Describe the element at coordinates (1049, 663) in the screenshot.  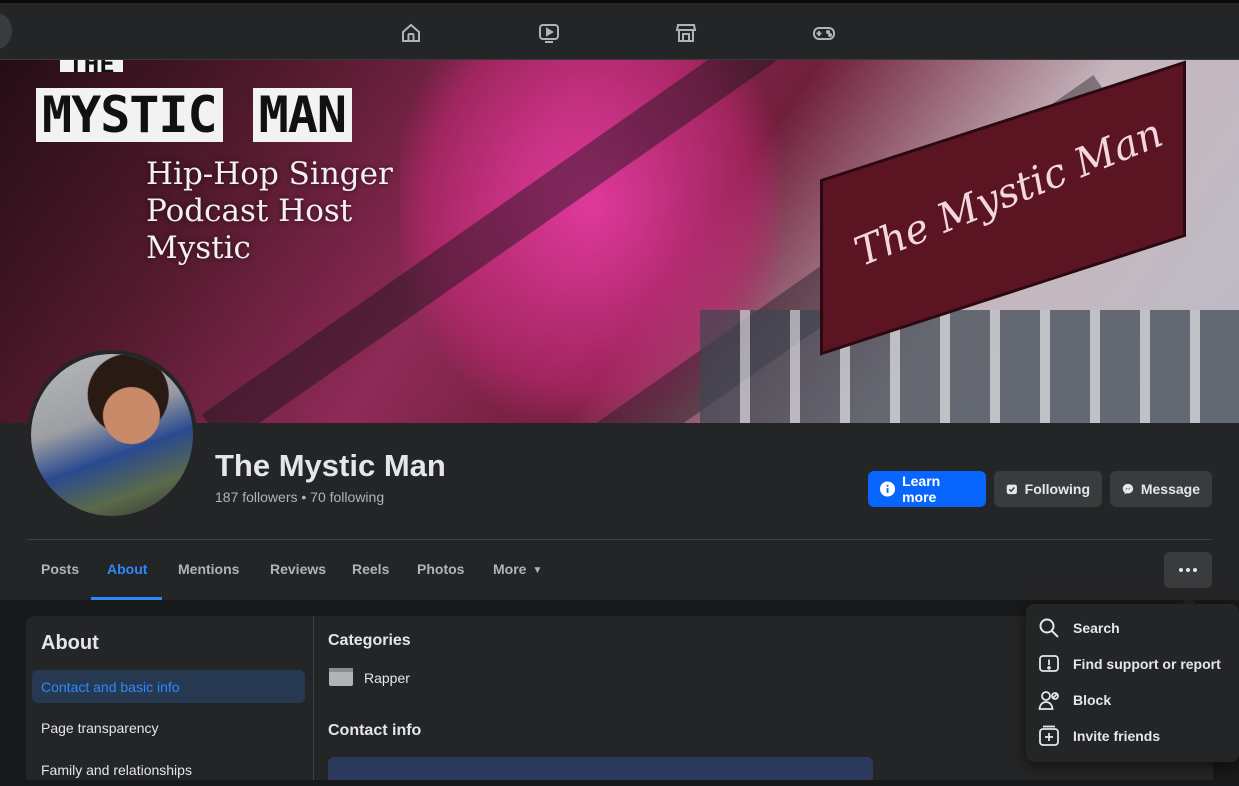
I see `report-icon` at that location.